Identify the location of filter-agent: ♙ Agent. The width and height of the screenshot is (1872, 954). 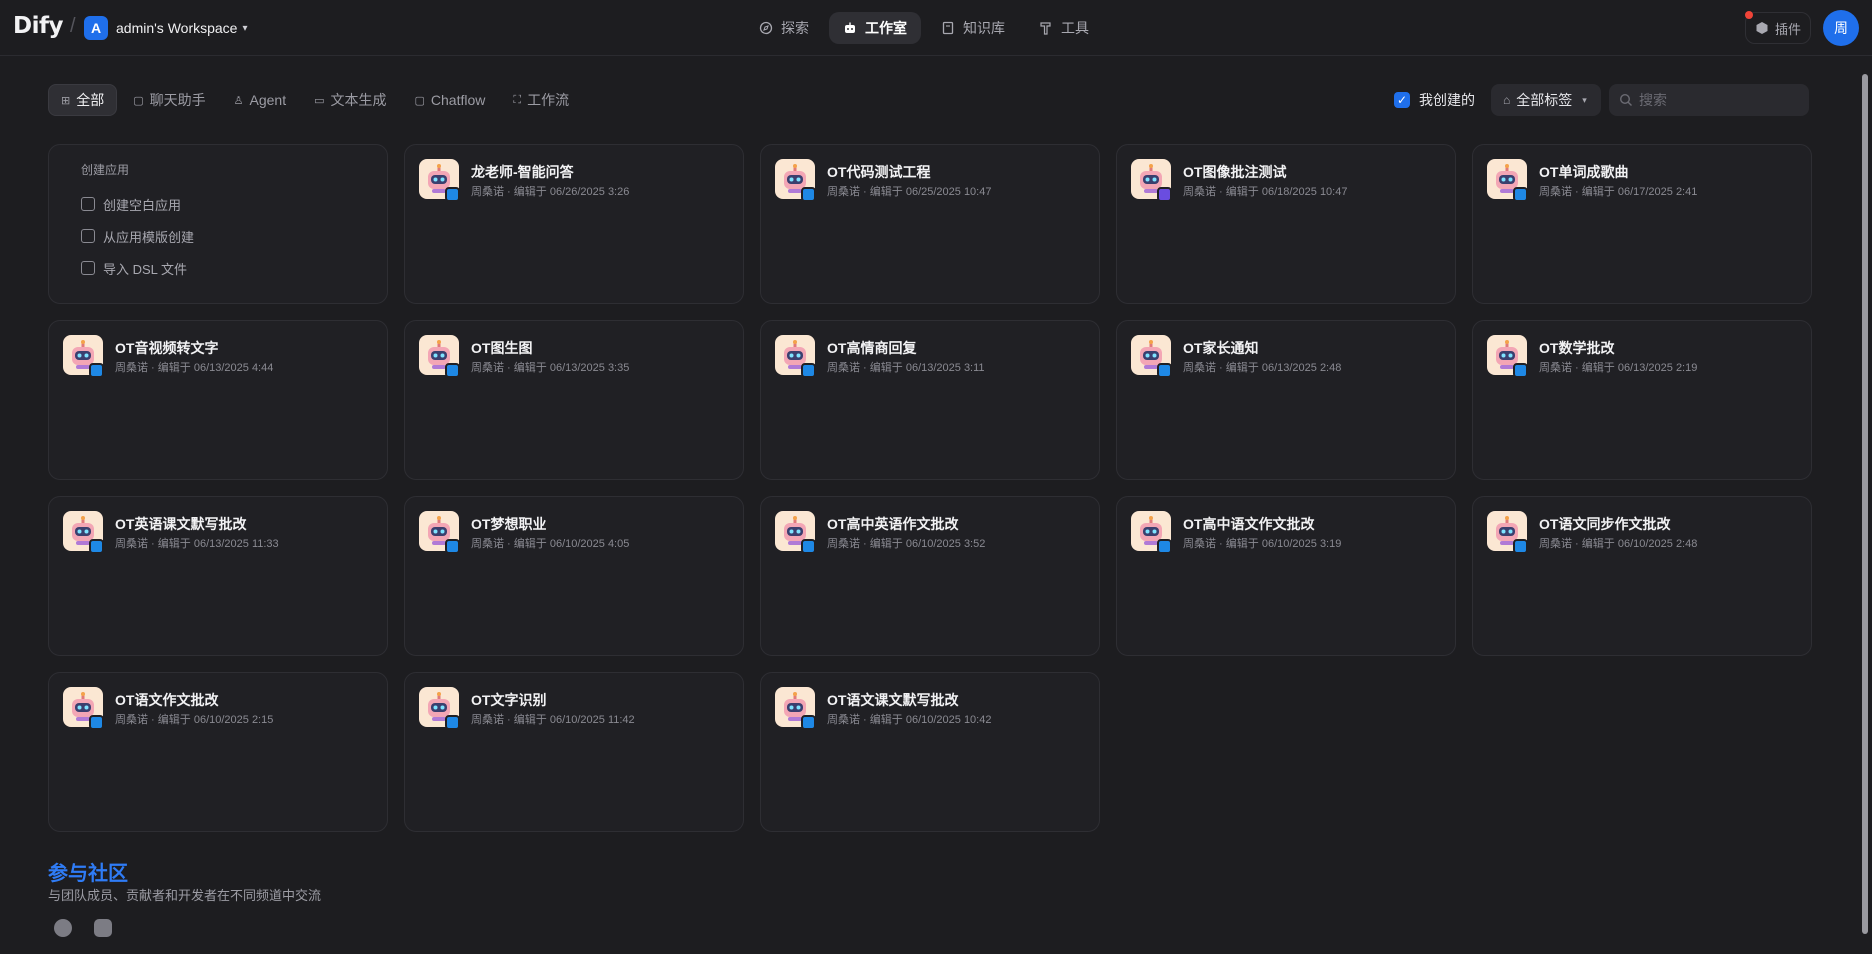
(260, 100).